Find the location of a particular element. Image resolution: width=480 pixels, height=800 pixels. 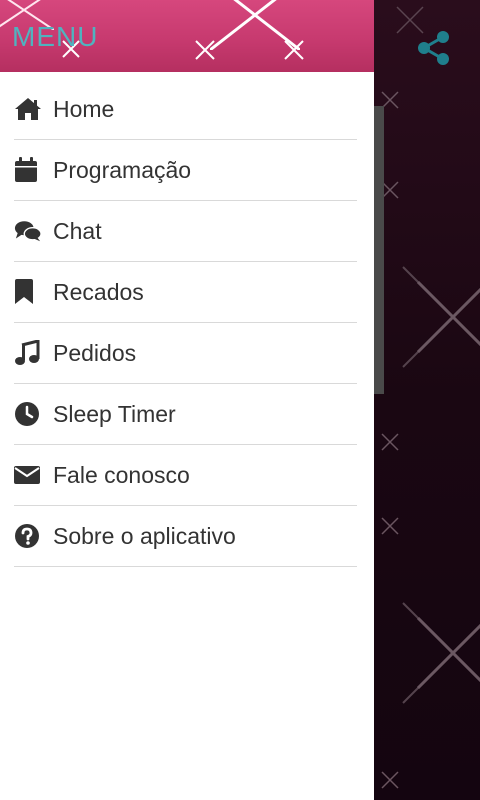

scrollbar is located at coordinates (379, 250).